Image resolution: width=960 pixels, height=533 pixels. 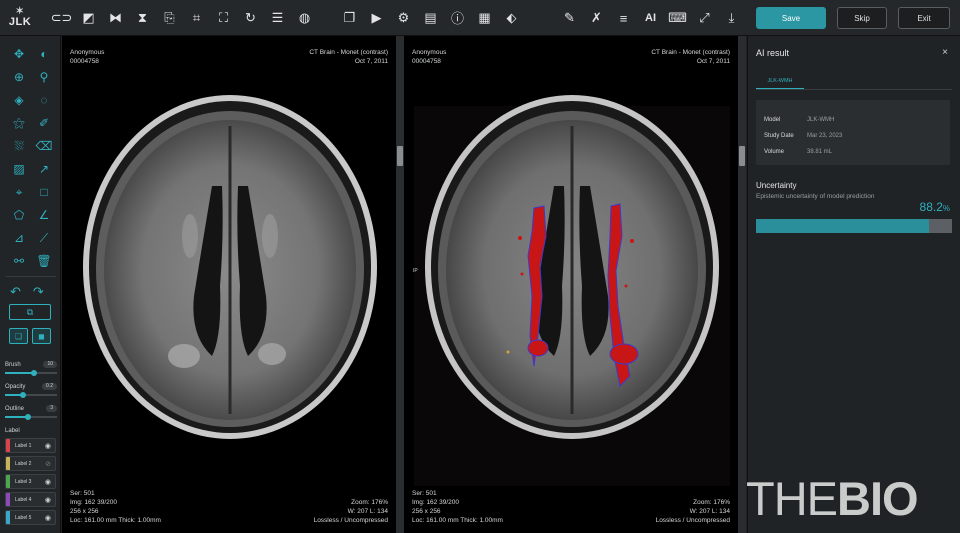 What do you see at coordinates (30, 312) in the screenshot?
I see `copy-layer-button: ⧉` at bounding box center [30, 312].